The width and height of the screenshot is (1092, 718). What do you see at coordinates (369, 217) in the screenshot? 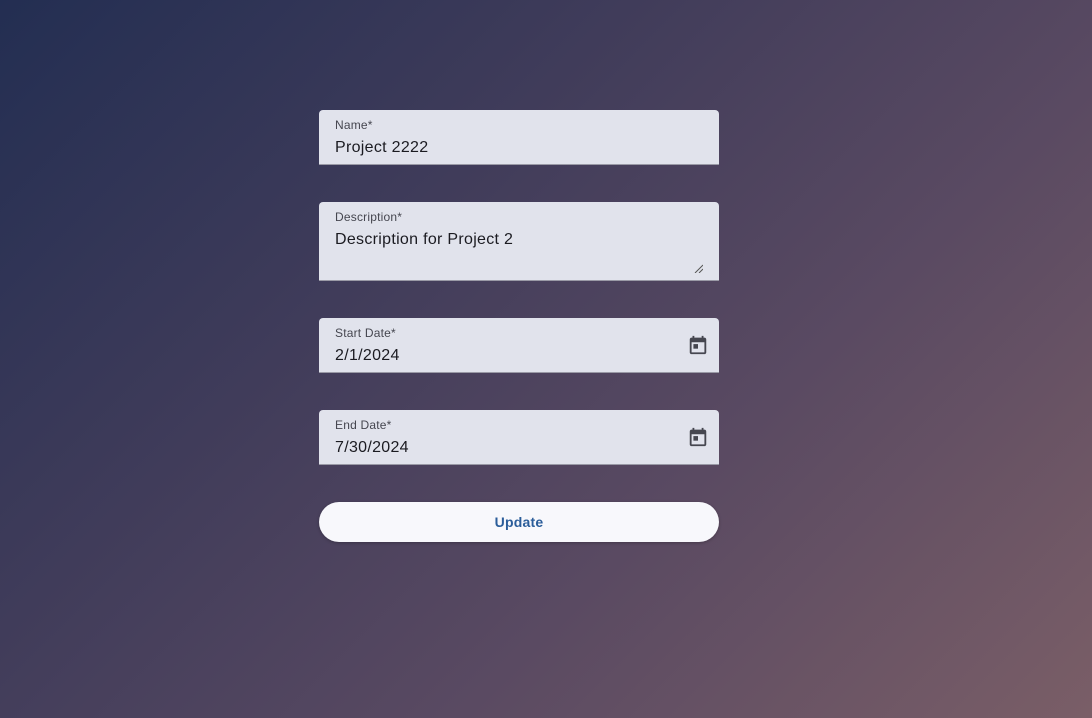
I see `description-label: Description*` at bounding box center [369, 217].